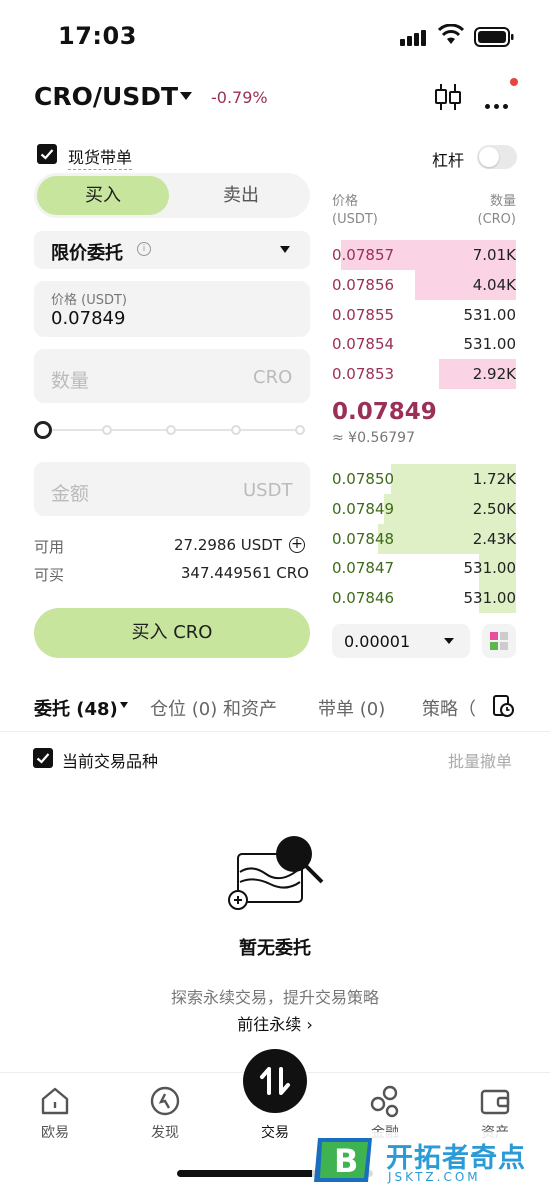  What do you see at coordinates (424, 284) in the screenshot?
I see `ask-row: 0.07856 4.04K` at bounding box center [424, 284].